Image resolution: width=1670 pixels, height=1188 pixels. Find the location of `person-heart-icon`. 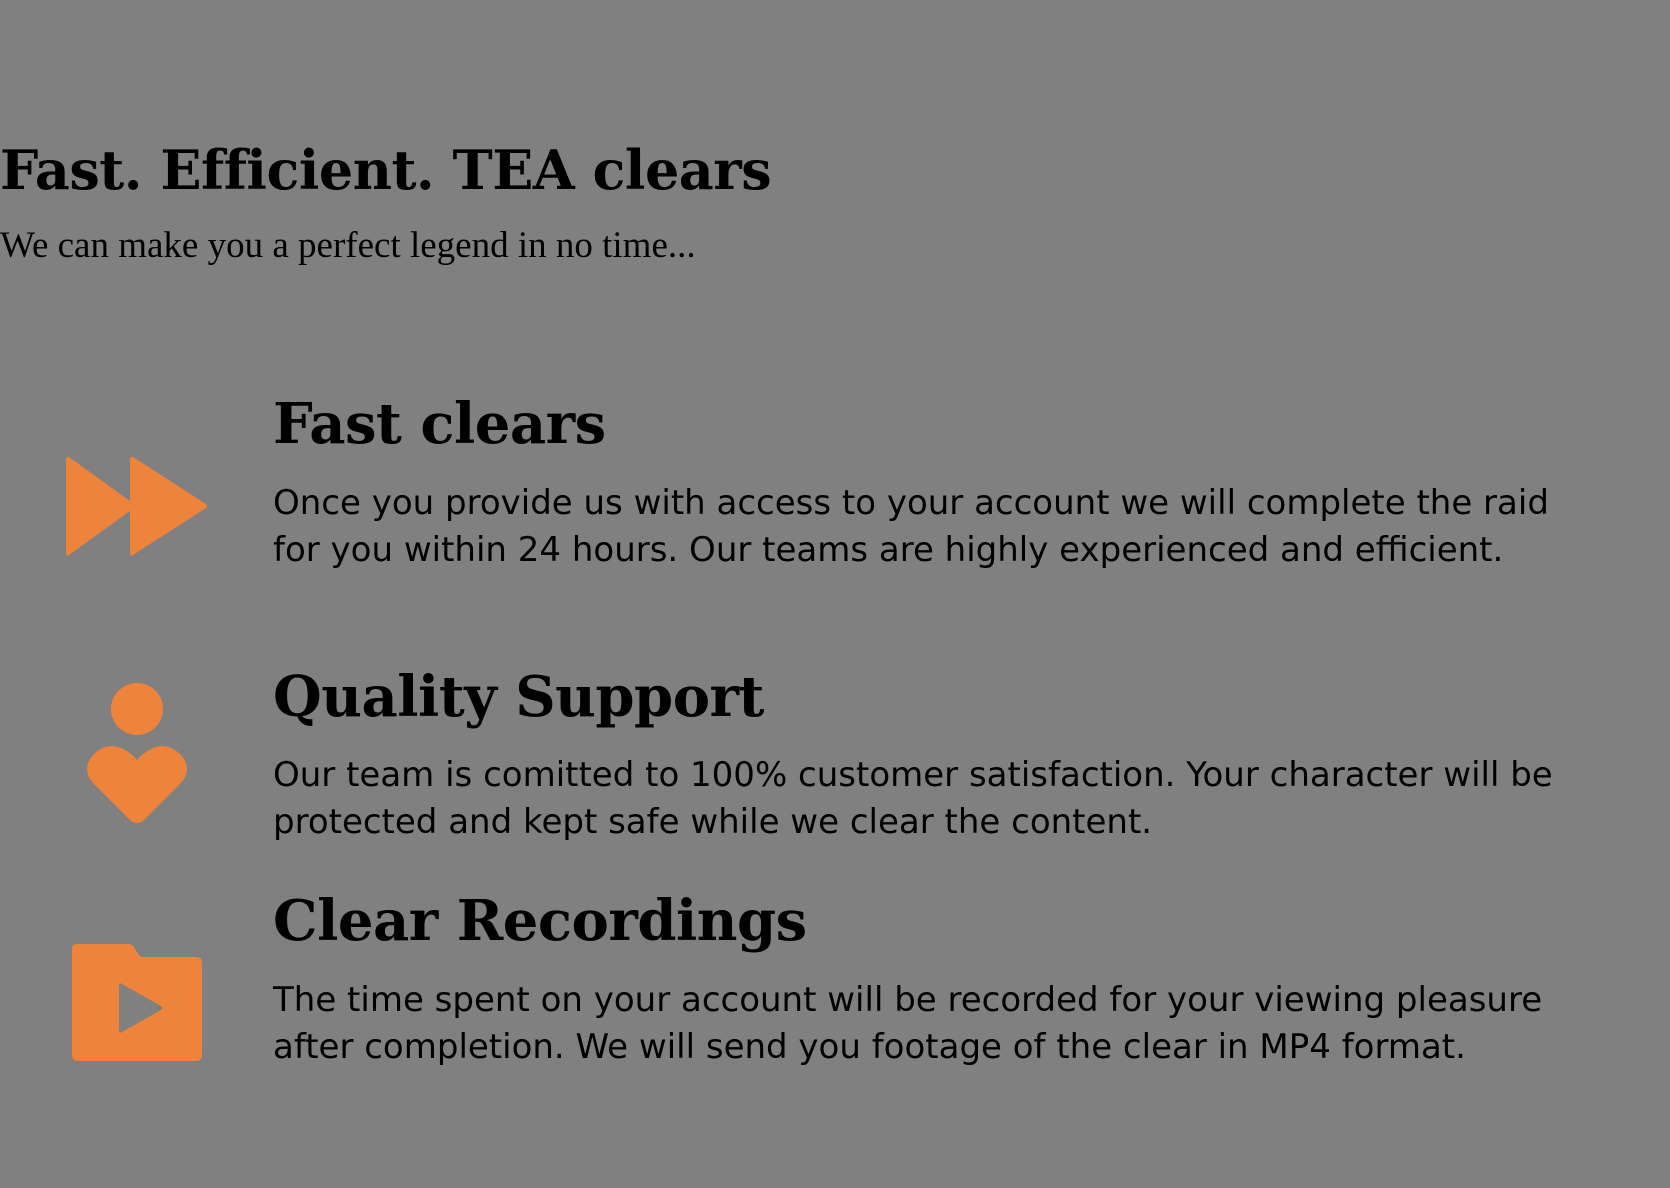

person-heart-icon is located at coordinates (137, 753).